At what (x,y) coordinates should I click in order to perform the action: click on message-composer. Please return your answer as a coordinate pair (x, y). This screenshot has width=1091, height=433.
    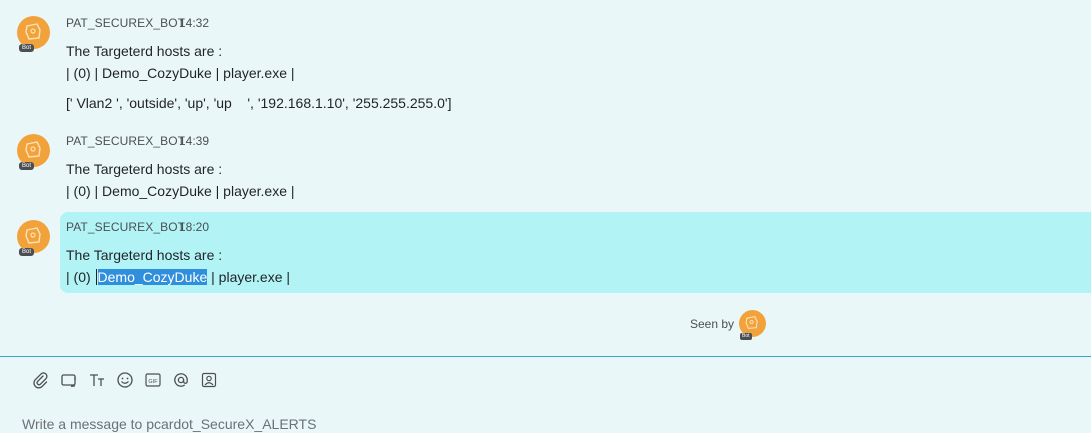
    Looking at the image, I should click on (322, 424).